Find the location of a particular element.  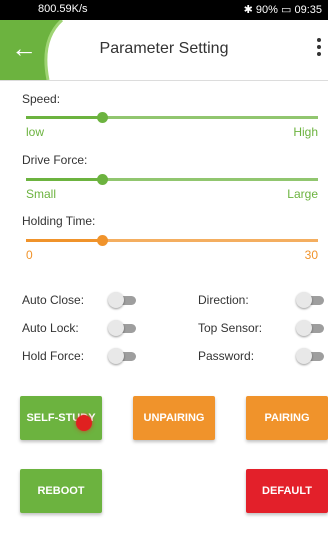

more-vert-icon is located at coordinates (319, 49).